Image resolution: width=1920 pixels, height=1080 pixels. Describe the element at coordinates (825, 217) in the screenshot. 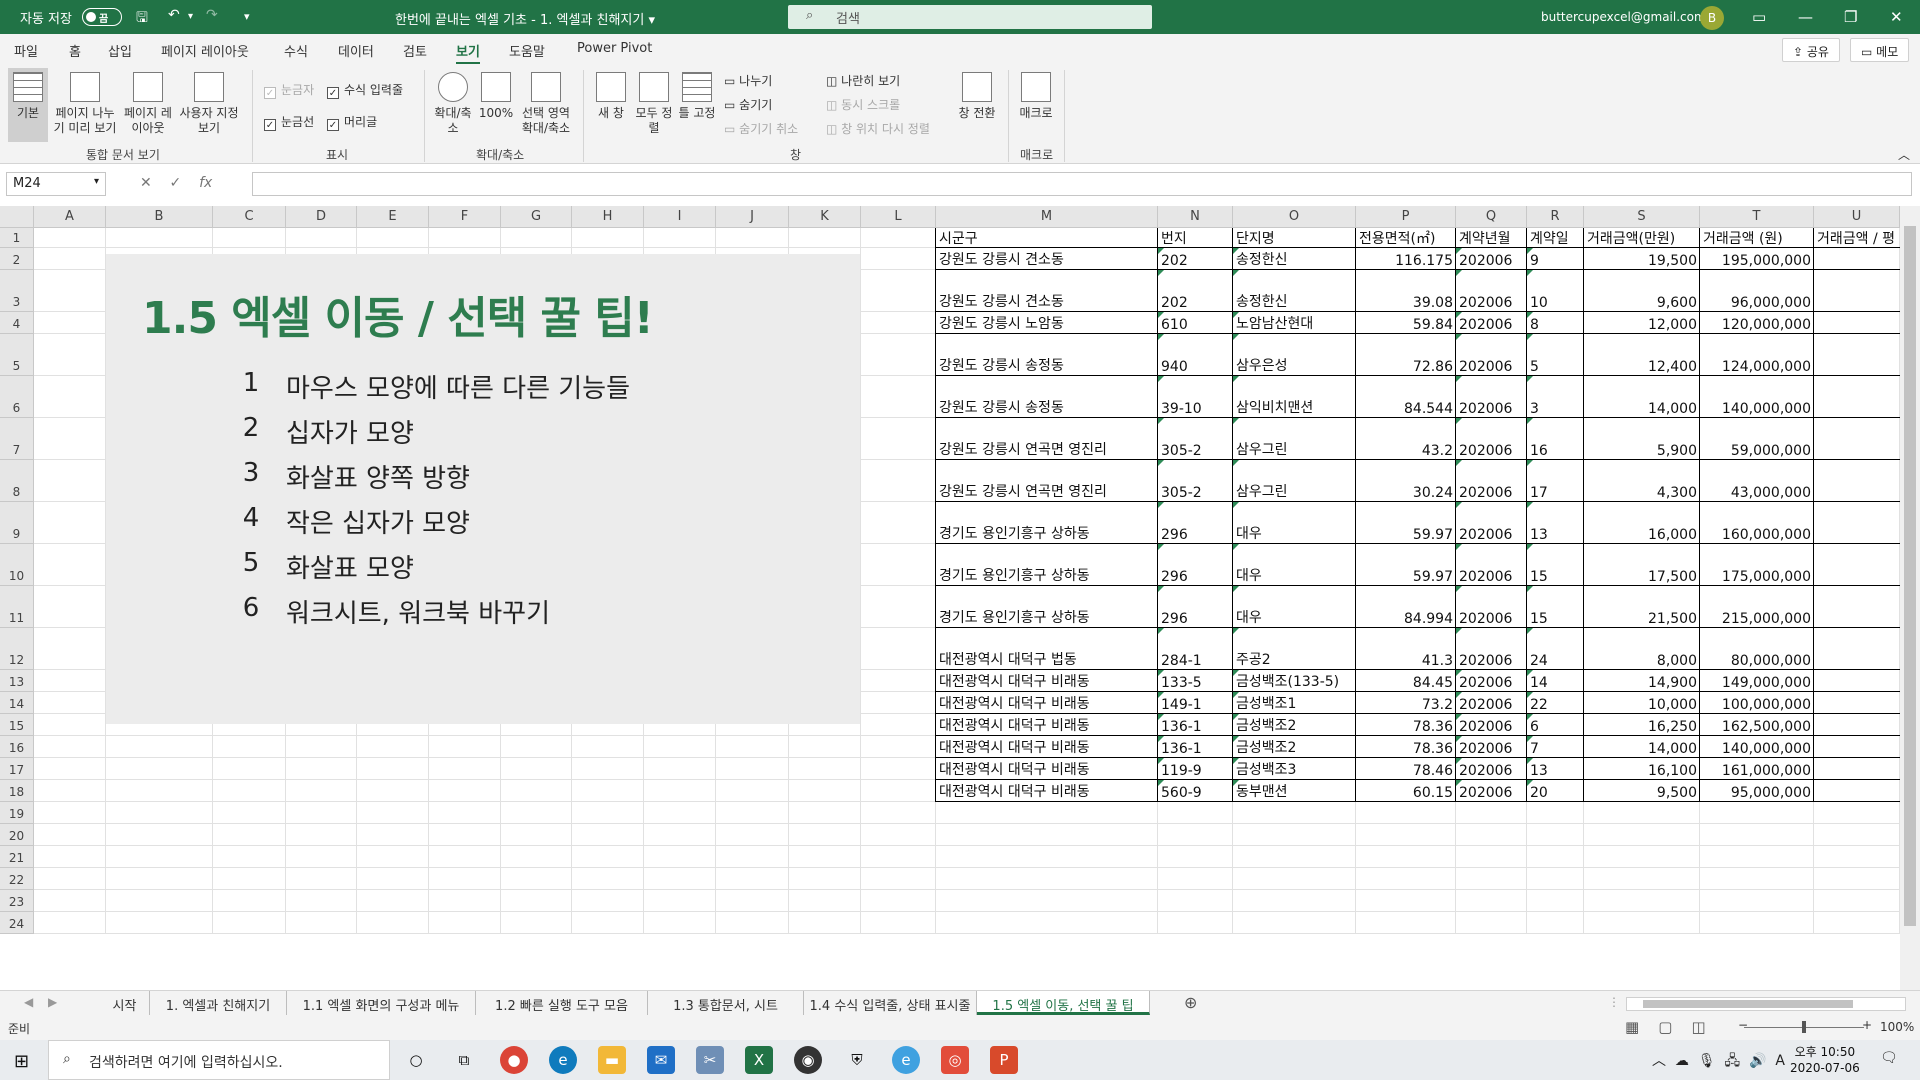

I see `column-header: K` at that location.